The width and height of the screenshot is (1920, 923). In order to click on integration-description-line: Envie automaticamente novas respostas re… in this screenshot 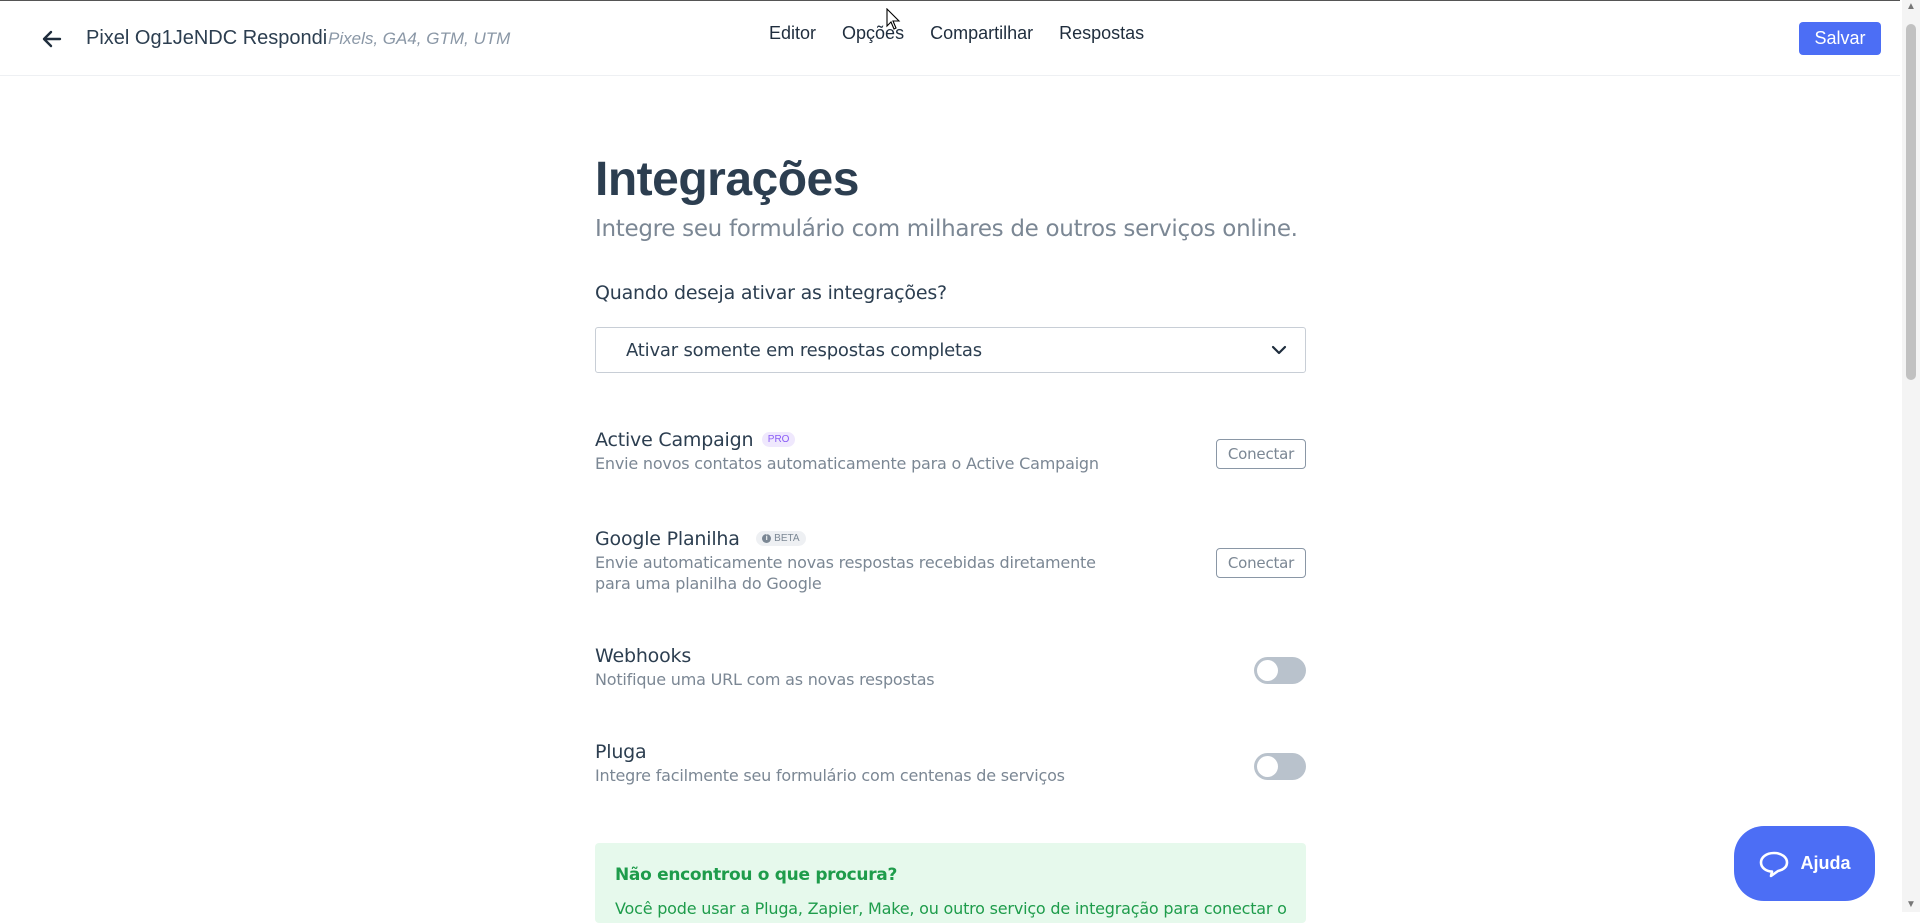, I will do `click(845, 562)`.